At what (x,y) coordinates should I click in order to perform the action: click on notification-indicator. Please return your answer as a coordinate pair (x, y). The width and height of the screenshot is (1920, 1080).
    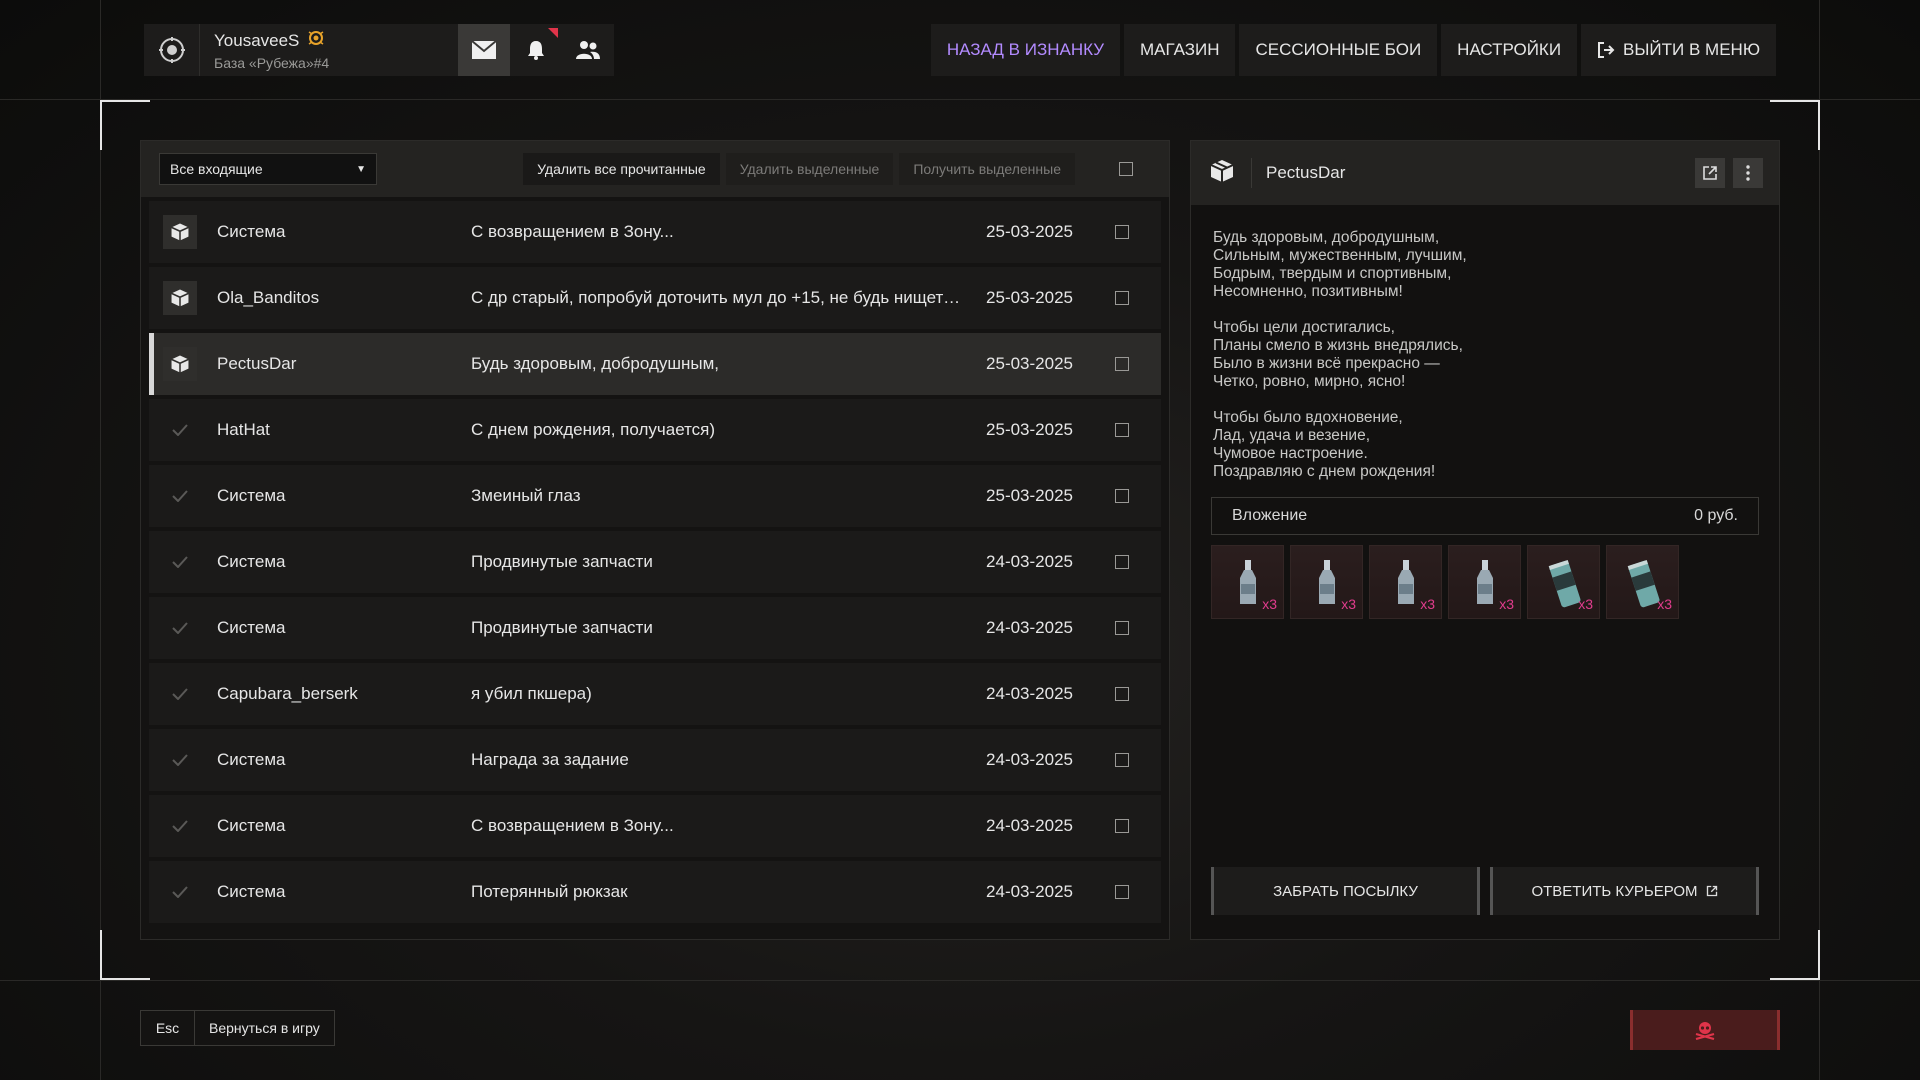
    Looking at the image, I should click on (553, 33).